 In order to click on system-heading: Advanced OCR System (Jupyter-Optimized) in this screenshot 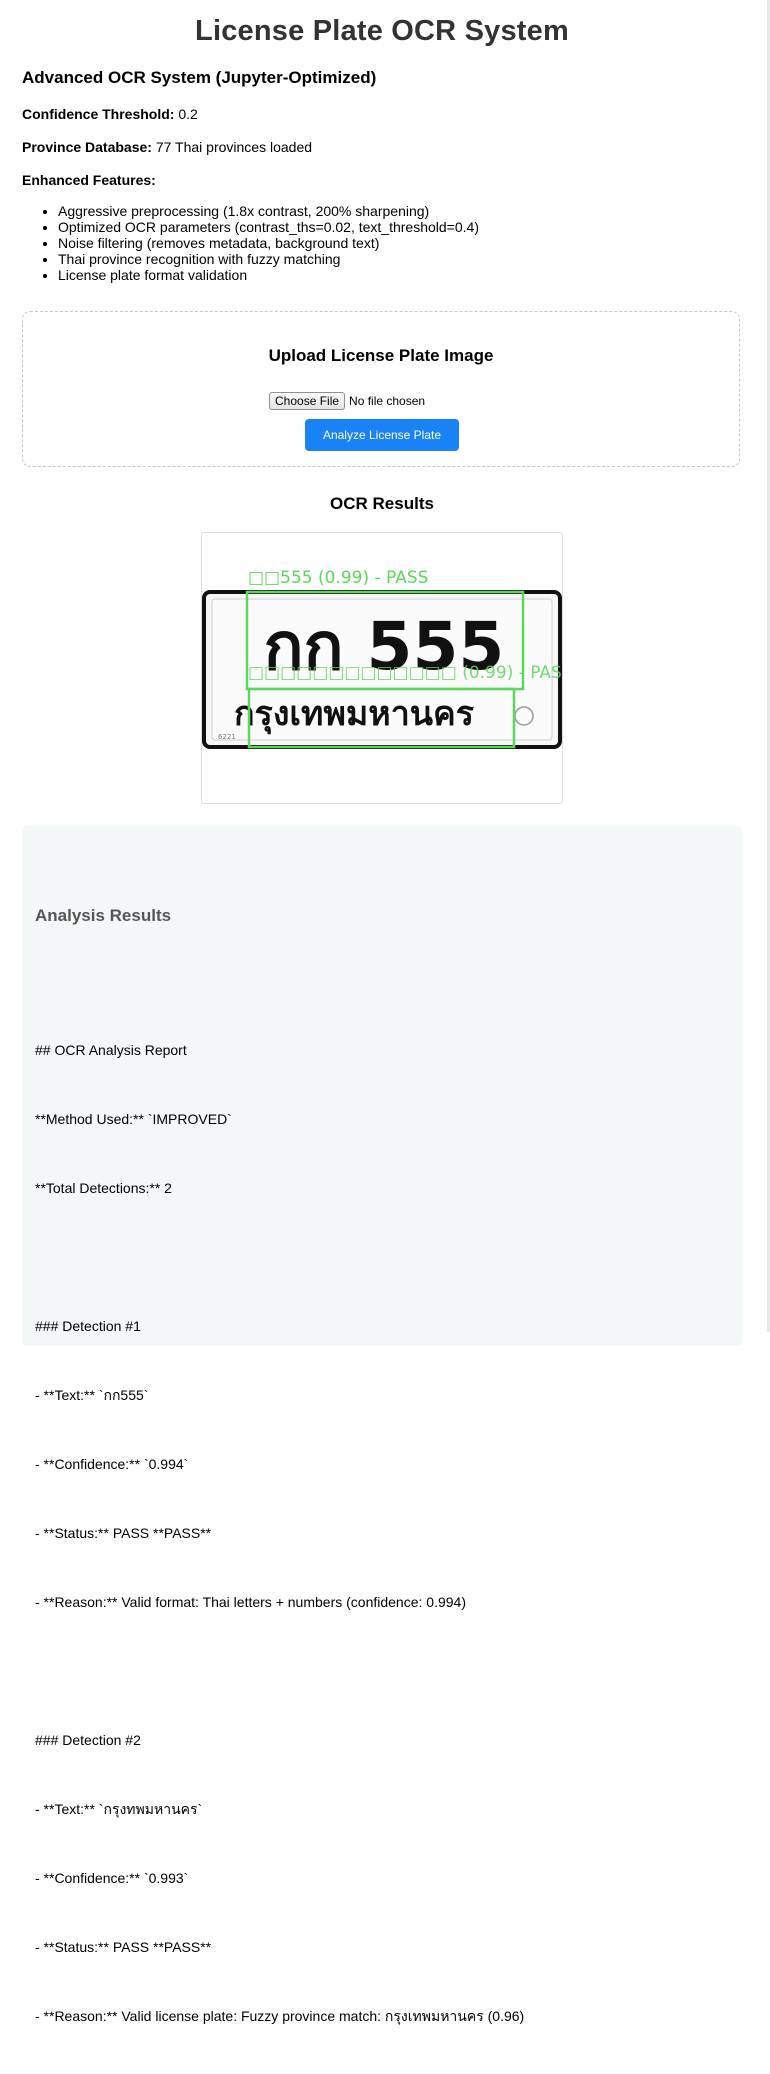, I will do `click(199, 77)`.